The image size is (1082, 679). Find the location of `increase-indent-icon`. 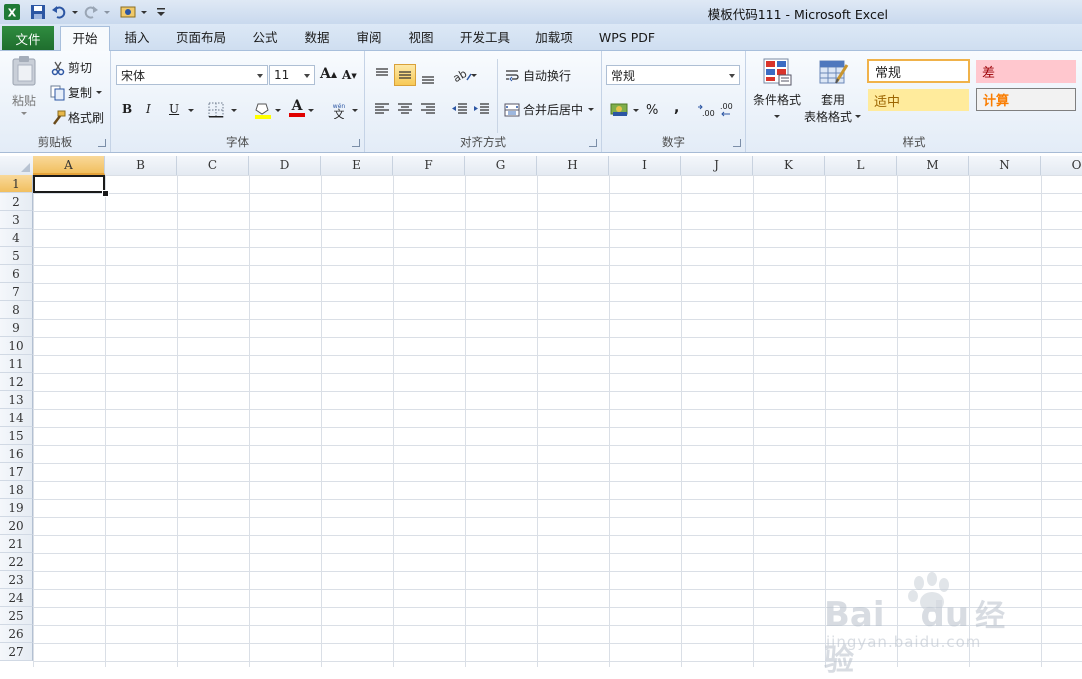

increase-indent-icon is located at coordinates (482, 109).